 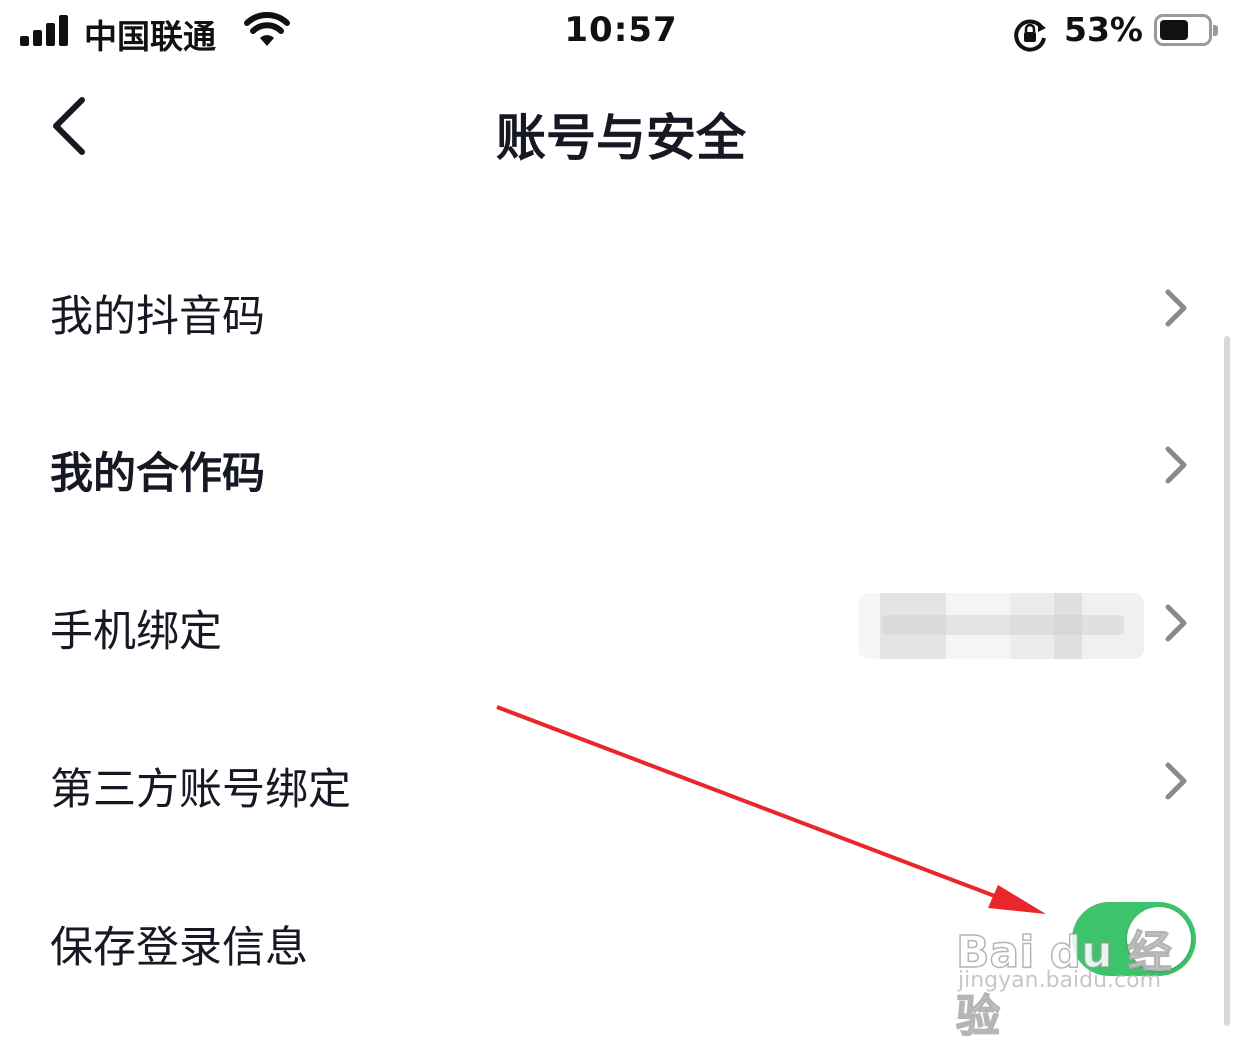 What do you see at coordinates (621, 138) in the screenshot?
I see `page-title: 账号与安全` at bounding box center [621, 138].